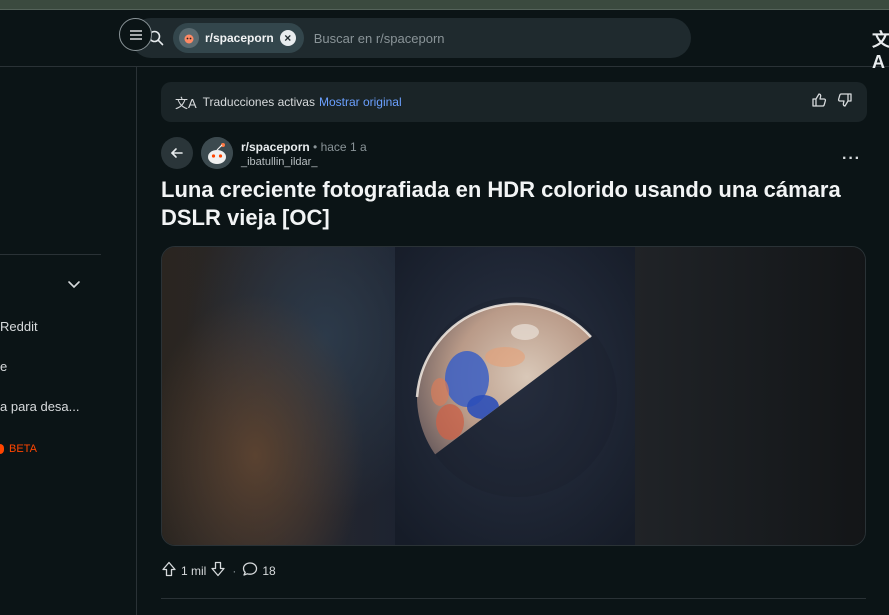 Image resolution: width=889 pixels, height=615 pixels. What do you see at coordinates (177, 153) in the screenshot?
I see `back-button` at bounding box center [177, 153].